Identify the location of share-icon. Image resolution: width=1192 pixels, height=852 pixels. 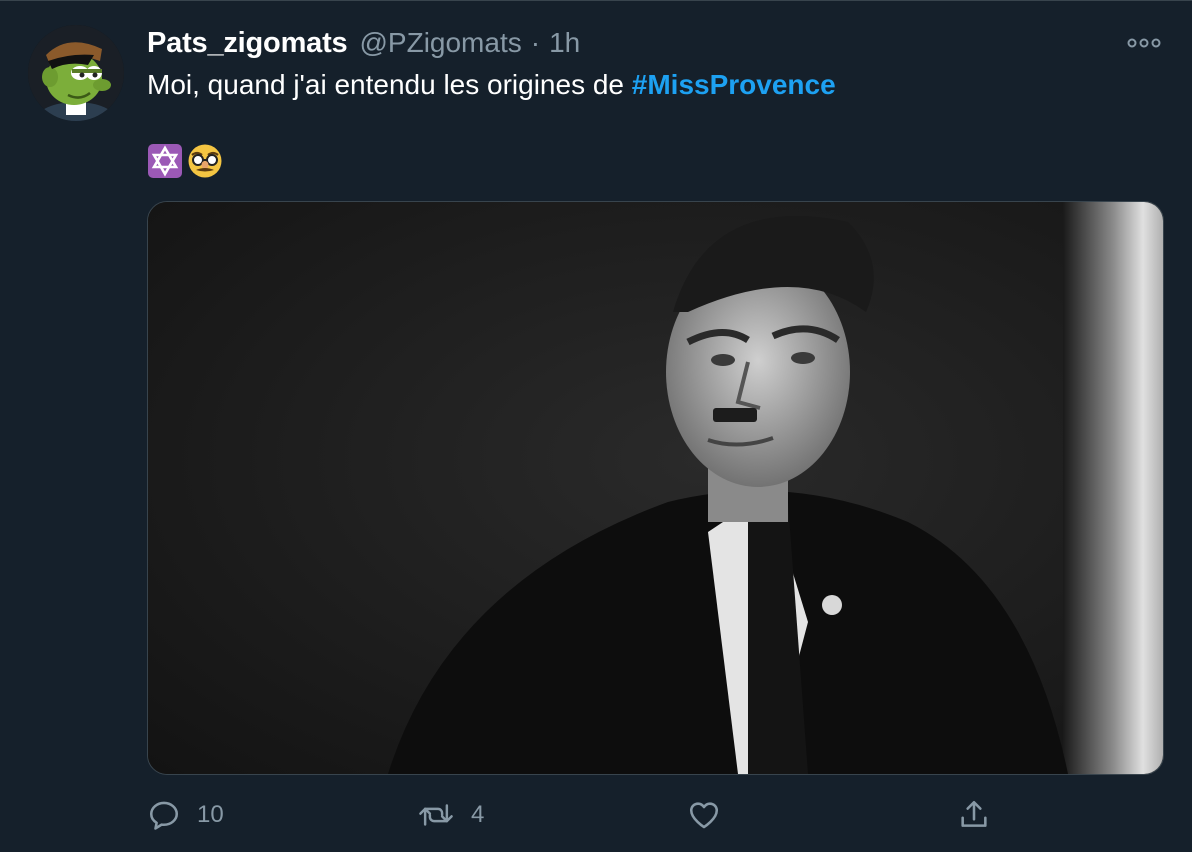
(974, 813).